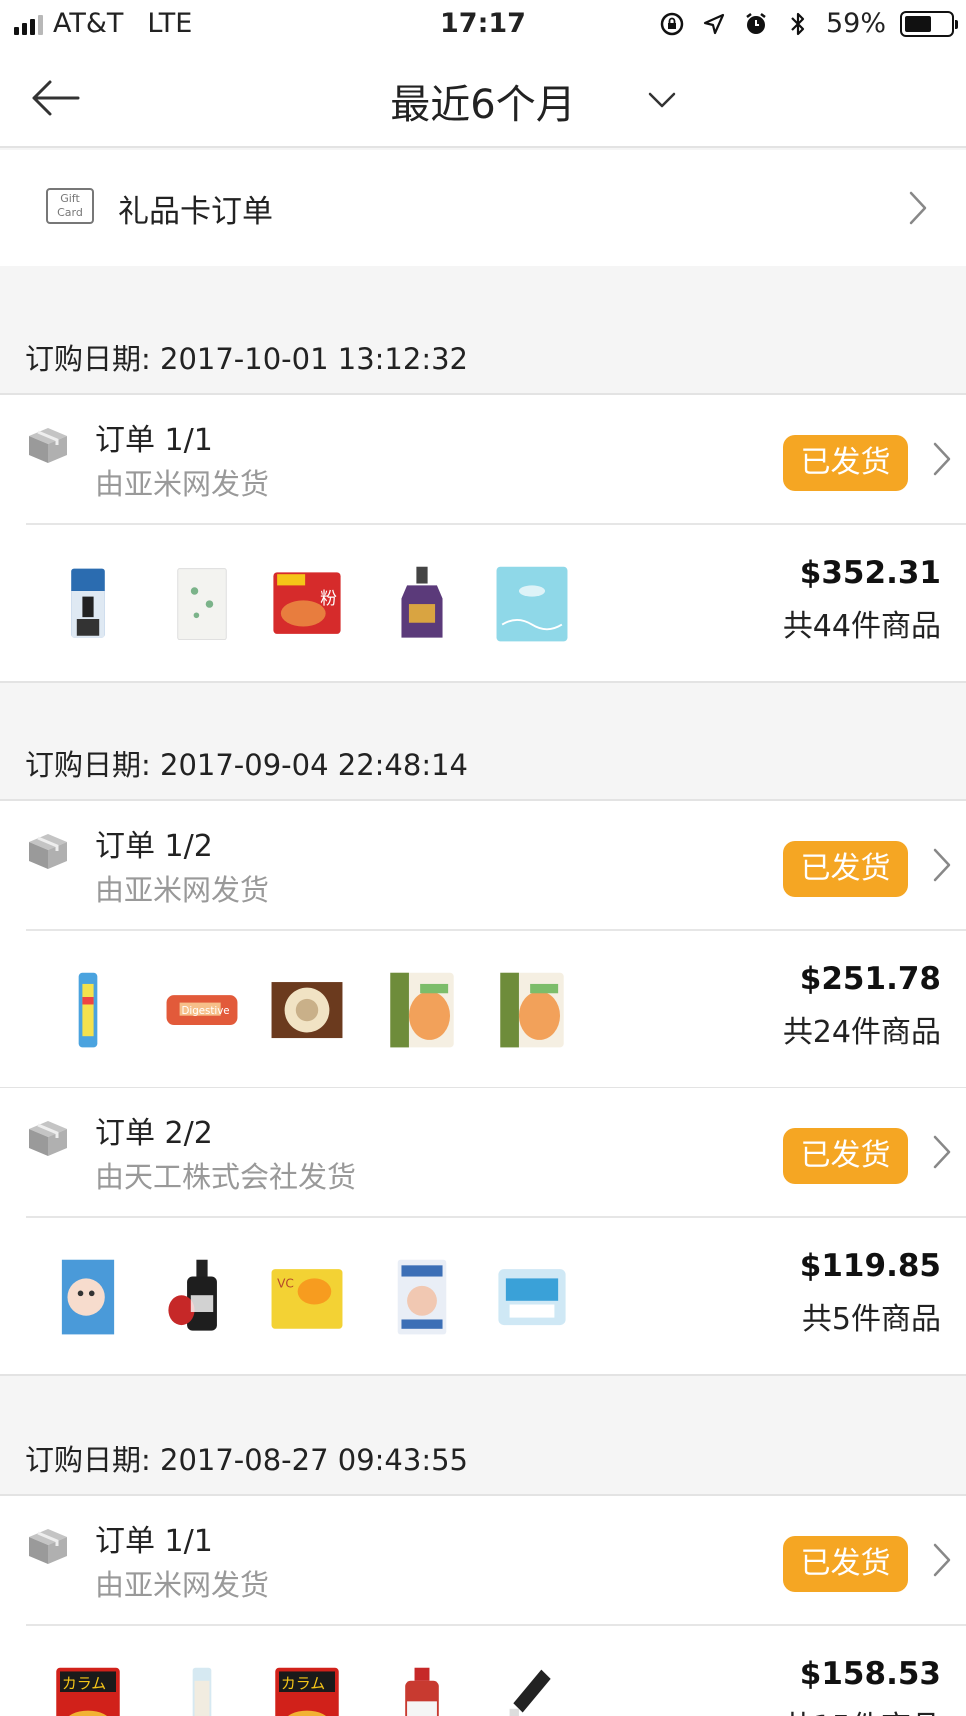 This screenshot has height=1716, width=966. Describe the element at coordinates (929, 23) in the screenshot. I see `battery-icon` at that location.